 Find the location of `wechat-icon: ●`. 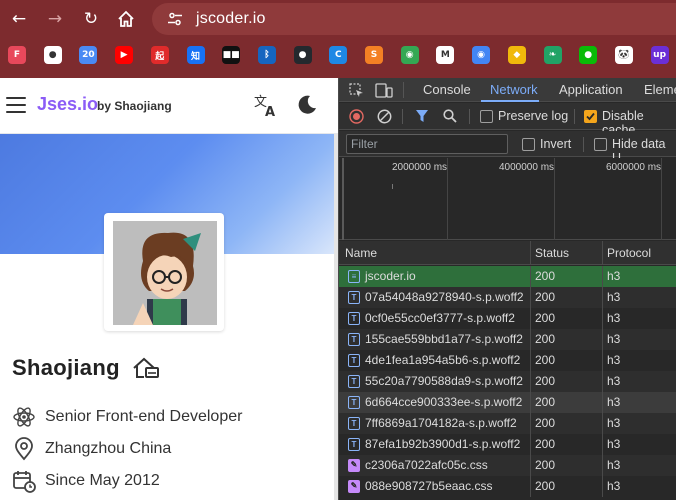

wechat-icon: ● is located at coordinates (588, 55).